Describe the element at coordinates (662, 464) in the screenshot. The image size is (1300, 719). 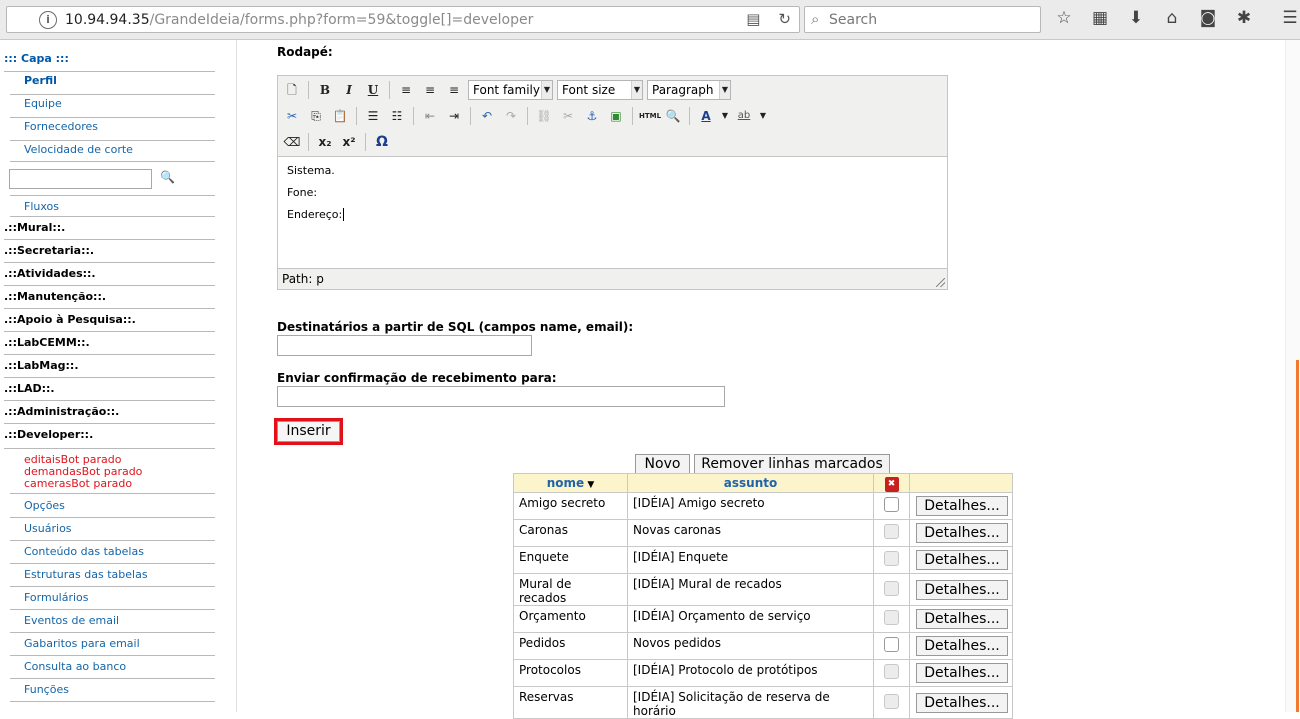
I see `new-button: Novo` at that location.